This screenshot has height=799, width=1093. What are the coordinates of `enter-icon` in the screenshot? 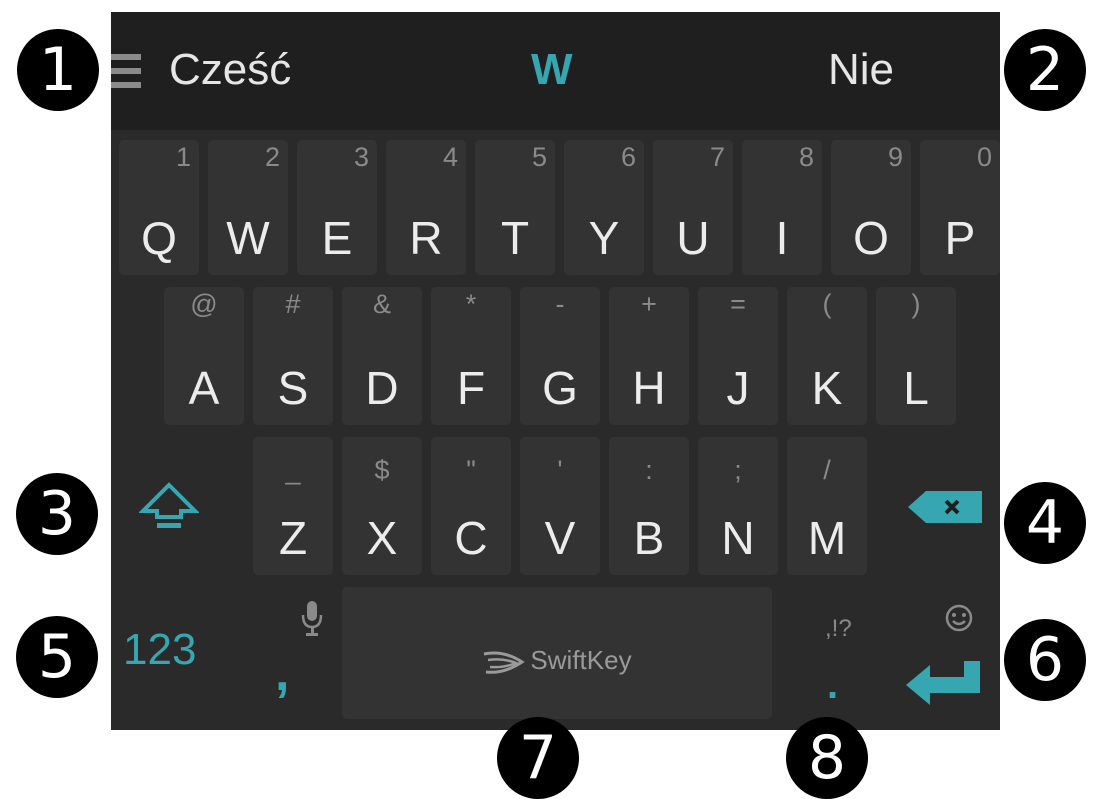 It's located at (943, 683).